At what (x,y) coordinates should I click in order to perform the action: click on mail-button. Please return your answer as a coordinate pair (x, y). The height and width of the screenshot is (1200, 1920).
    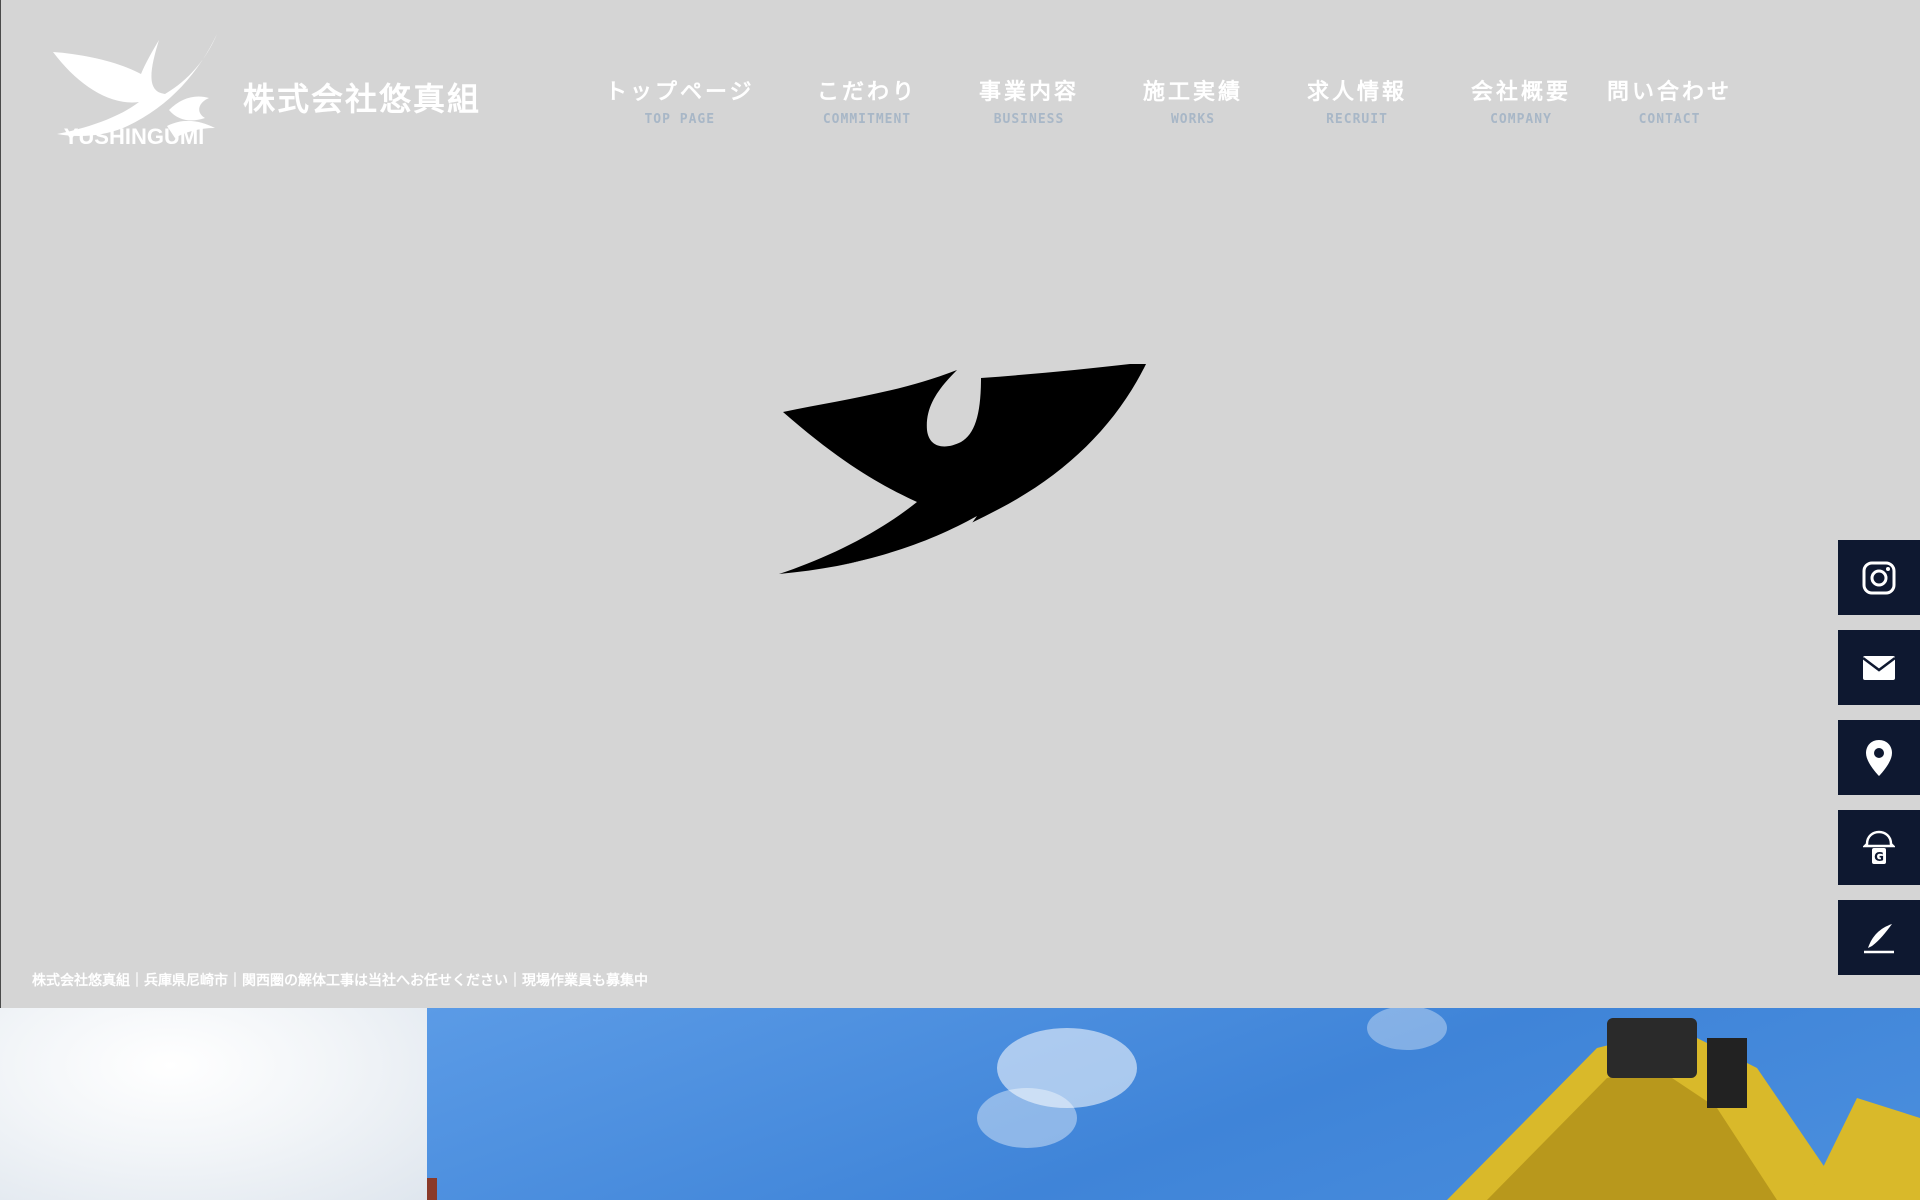
    Looking at the image, I should click on (1879, 667).